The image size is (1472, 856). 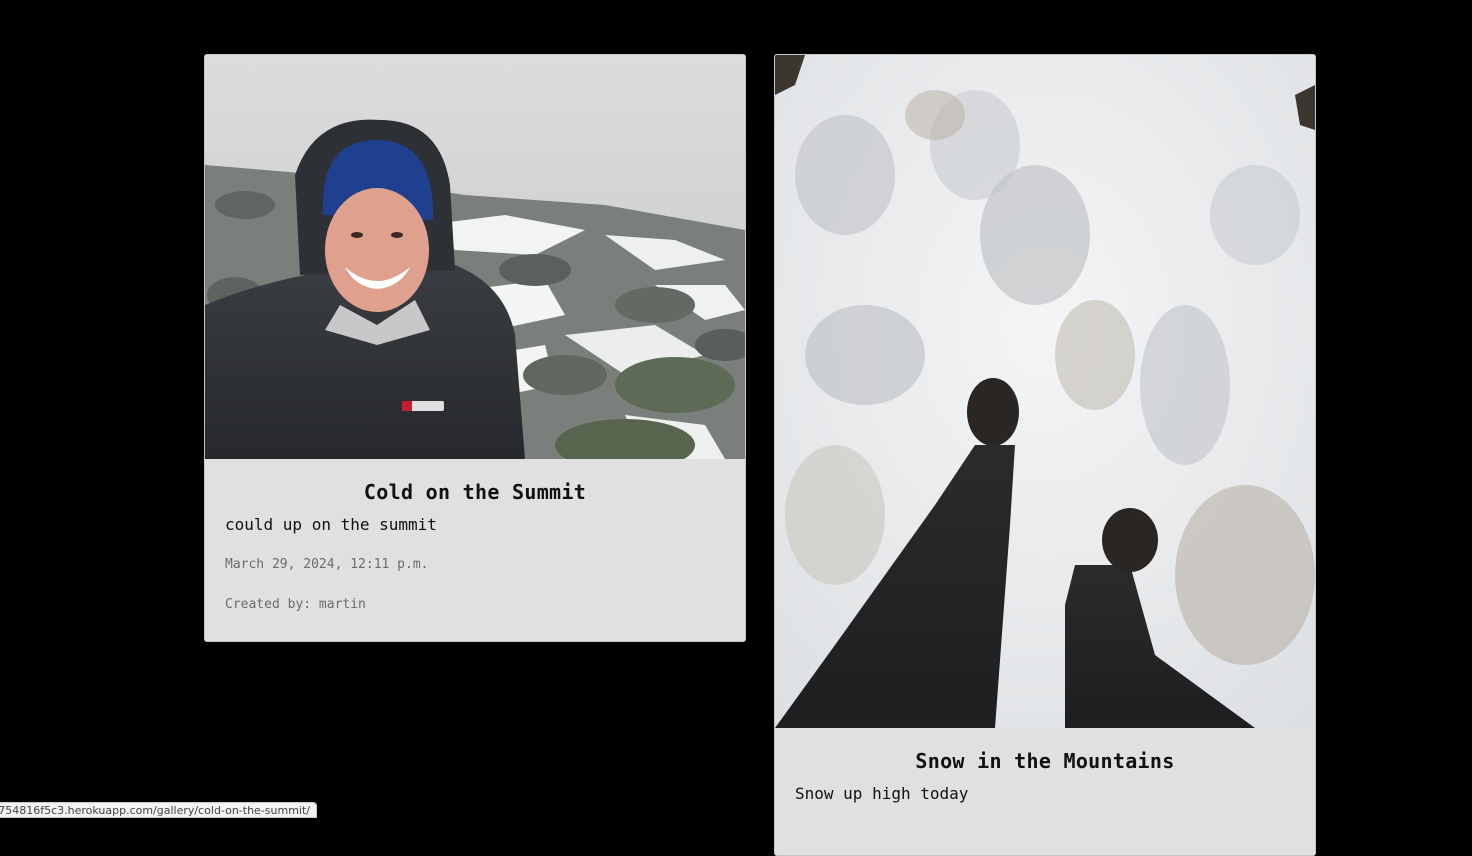 I want to click on card-title: Cold on the Summit, so click(x=475, y=492).